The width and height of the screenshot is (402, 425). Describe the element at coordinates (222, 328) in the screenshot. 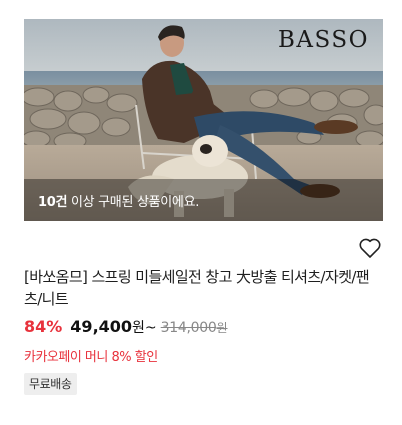

I see `original-price-unit: 원` at that location.